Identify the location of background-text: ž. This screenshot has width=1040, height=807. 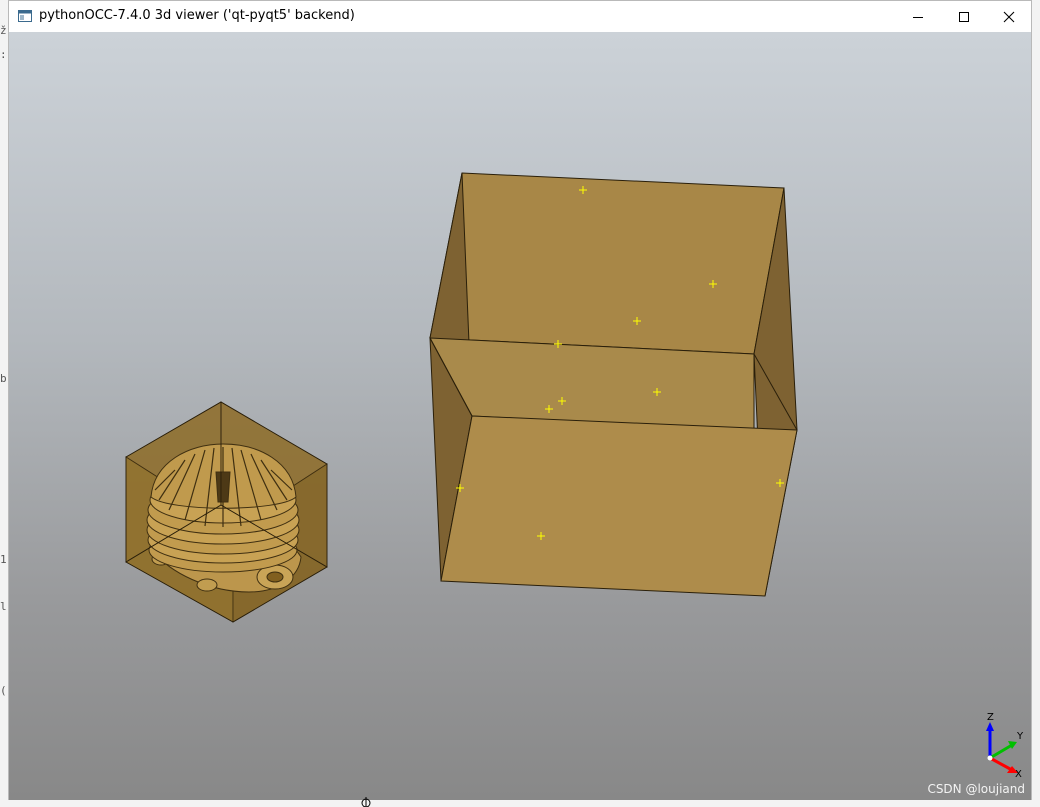
(3, 30).